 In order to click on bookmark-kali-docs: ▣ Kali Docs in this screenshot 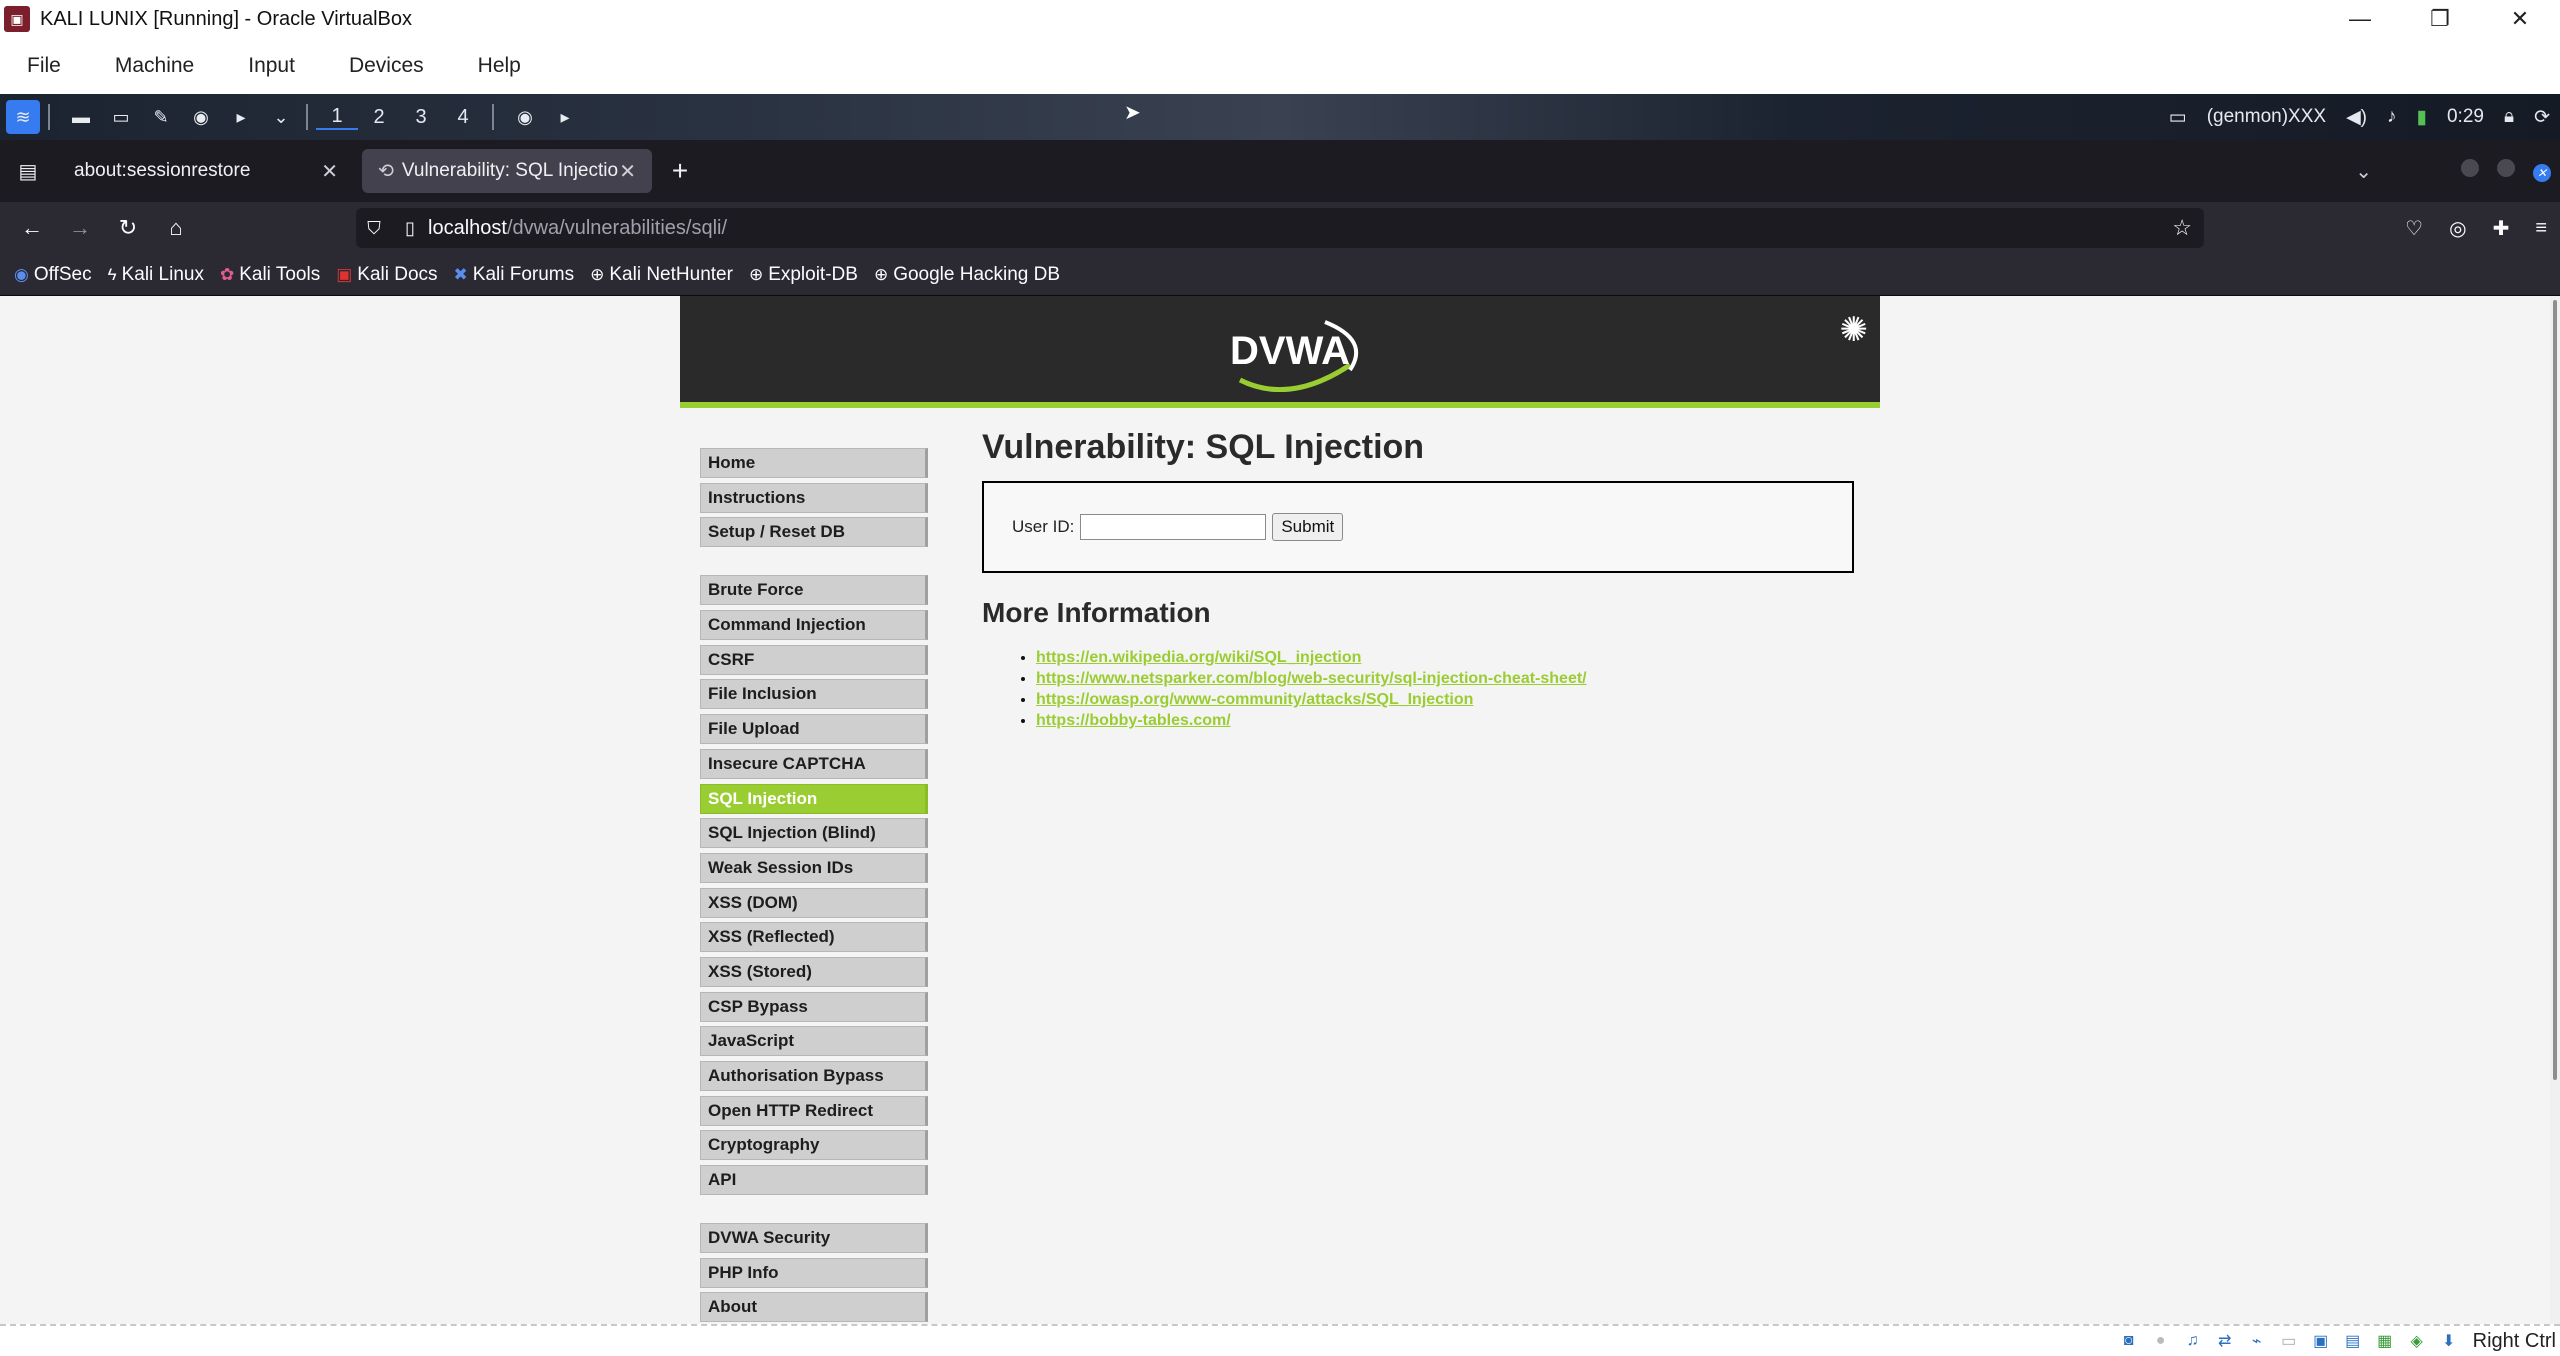, I will do `click(386, 275)`.